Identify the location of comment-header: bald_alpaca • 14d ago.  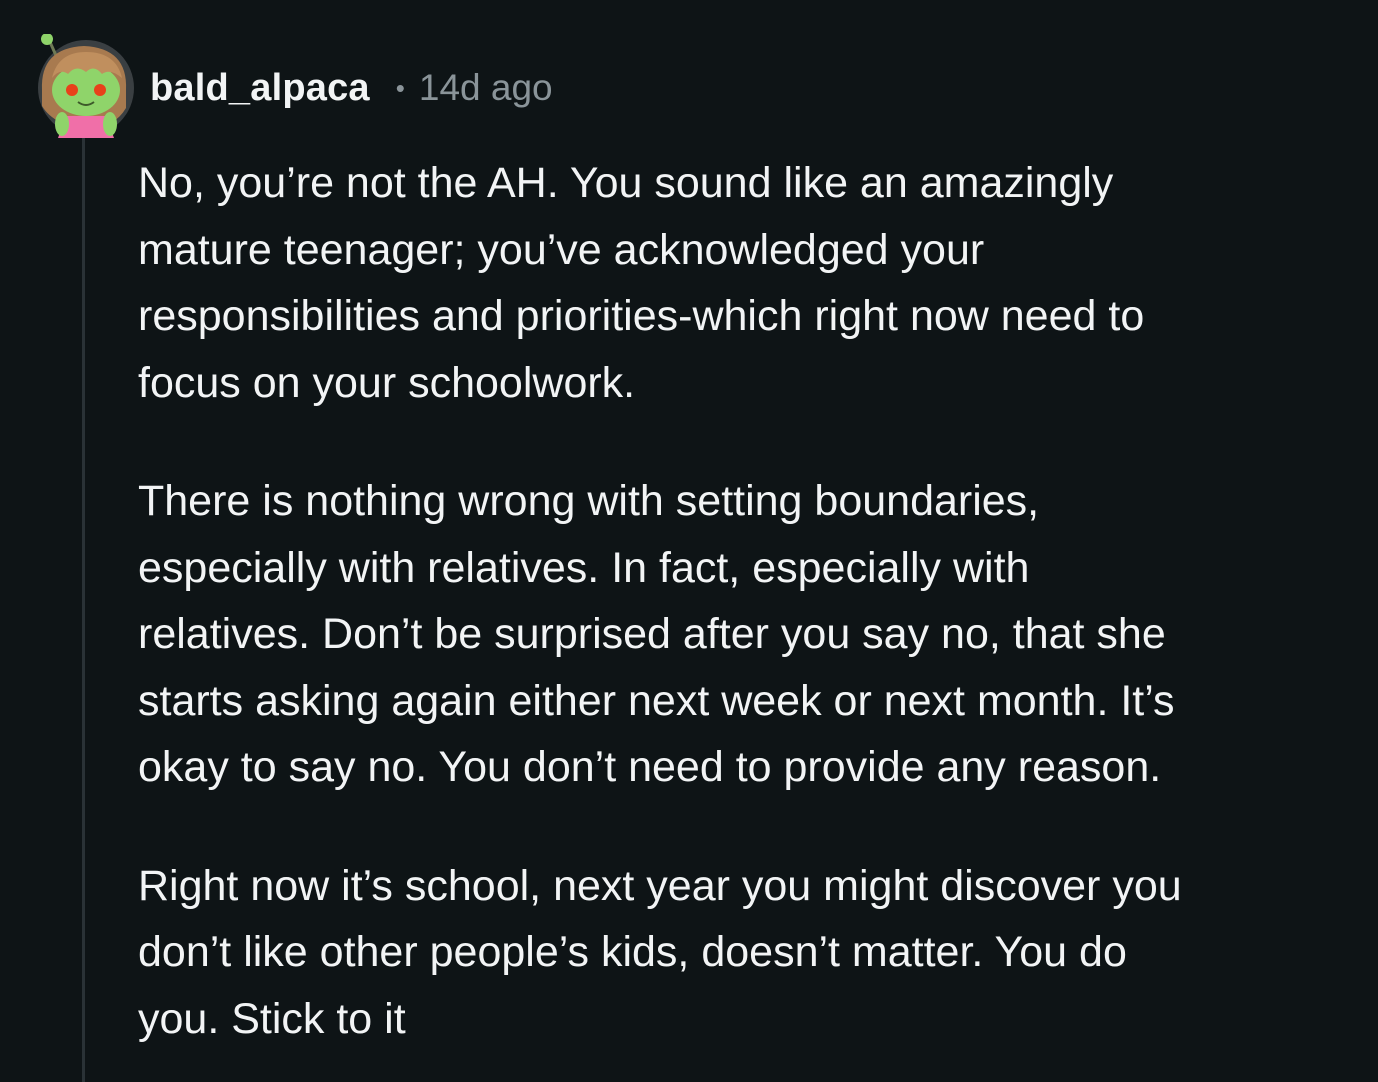
(351, 88).